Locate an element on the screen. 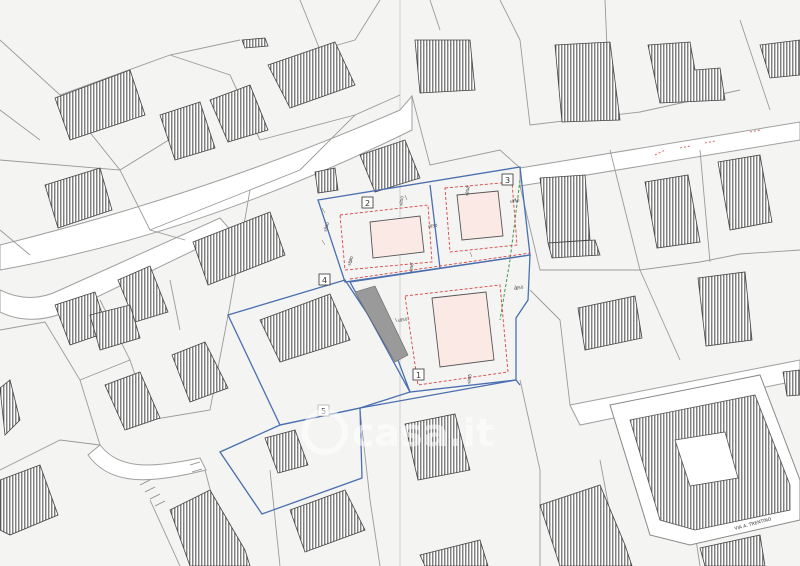 This screenshot has width=800, height=566. lot-number: 4 is located at coordinates (324, 280).